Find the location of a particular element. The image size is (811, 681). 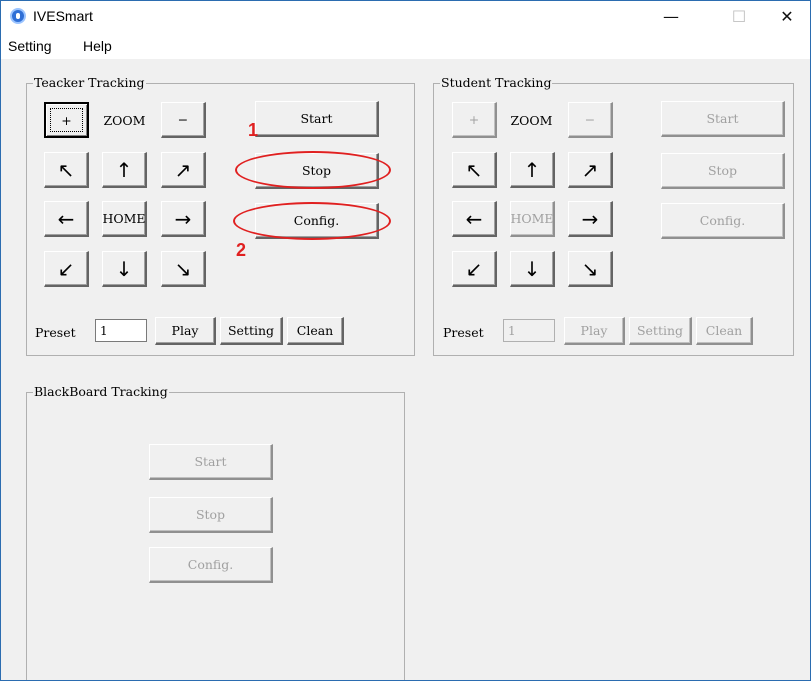

student-preset-label: Preset is located at coordinates (463, 332).